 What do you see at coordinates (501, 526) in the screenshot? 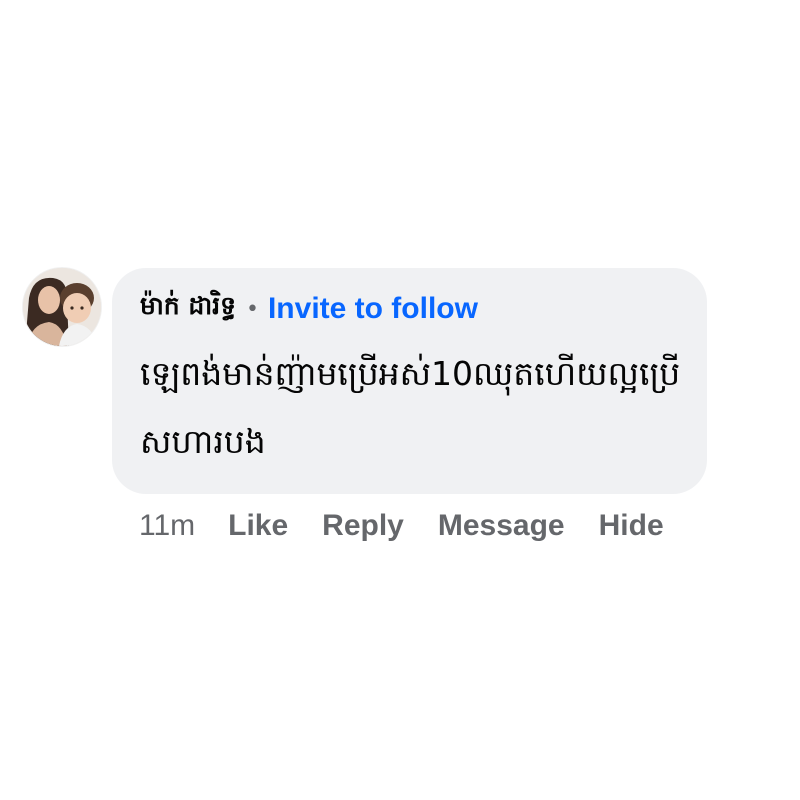
I see `message-button: Message` at bounding box center [501, 526].